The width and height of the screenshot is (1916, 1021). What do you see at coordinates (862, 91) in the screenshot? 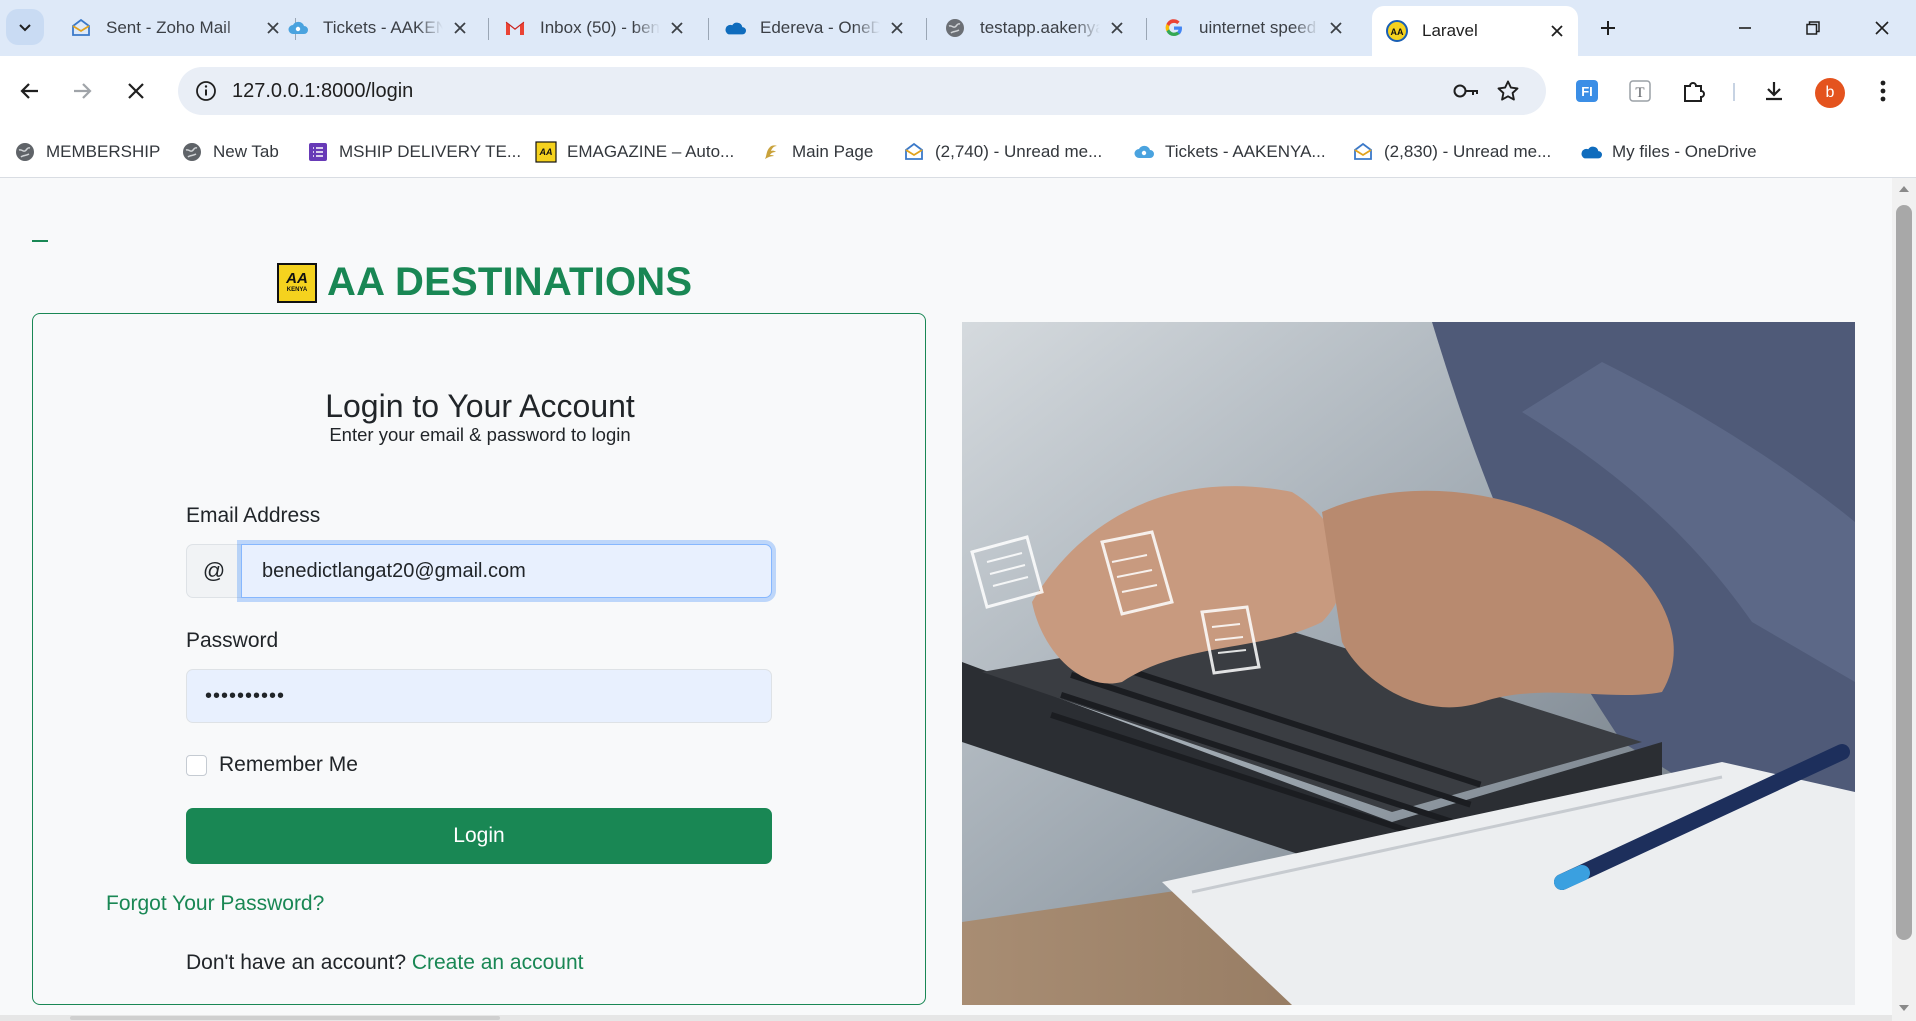
I see `address-bar: 127.0.0.1:8000/login` at bounding box center [862, 91].